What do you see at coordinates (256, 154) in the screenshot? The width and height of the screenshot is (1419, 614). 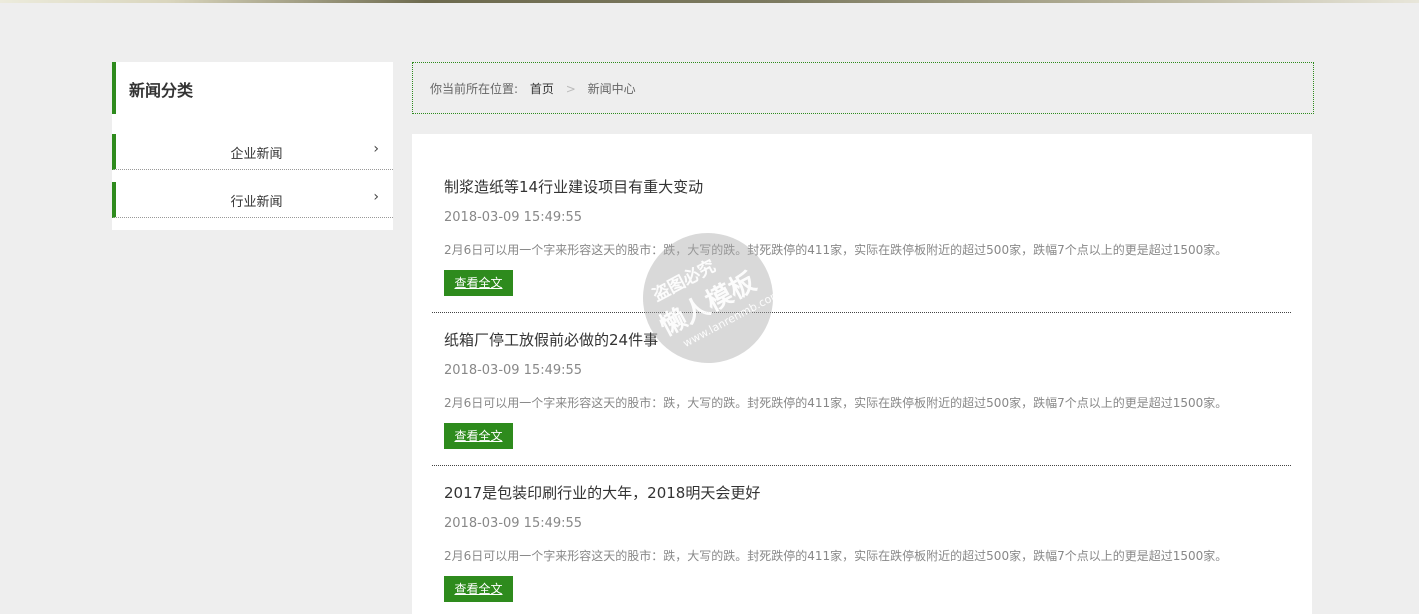 I see `sidebar-item-label: 企业新闻` at bounding box center [256, 154].